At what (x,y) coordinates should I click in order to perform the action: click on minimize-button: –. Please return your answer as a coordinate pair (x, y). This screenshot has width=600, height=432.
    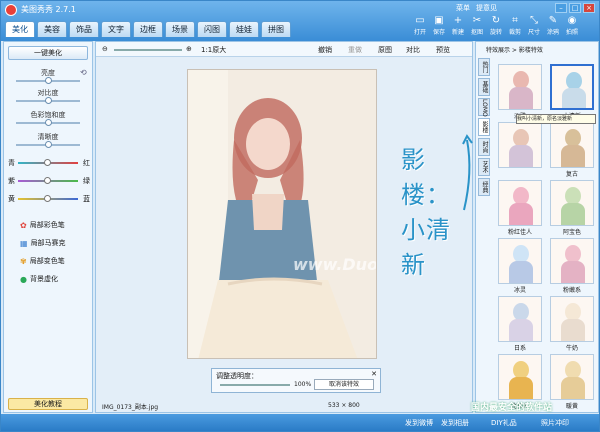
    Looking at the image, I should click on (561, 8).